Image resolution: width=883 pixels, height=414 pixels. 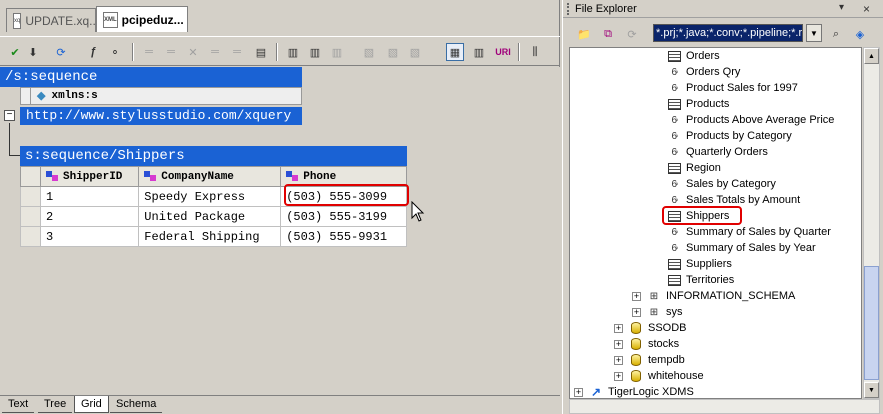 I want to click on function-icon: ƒ, so click(x=93, y=52).